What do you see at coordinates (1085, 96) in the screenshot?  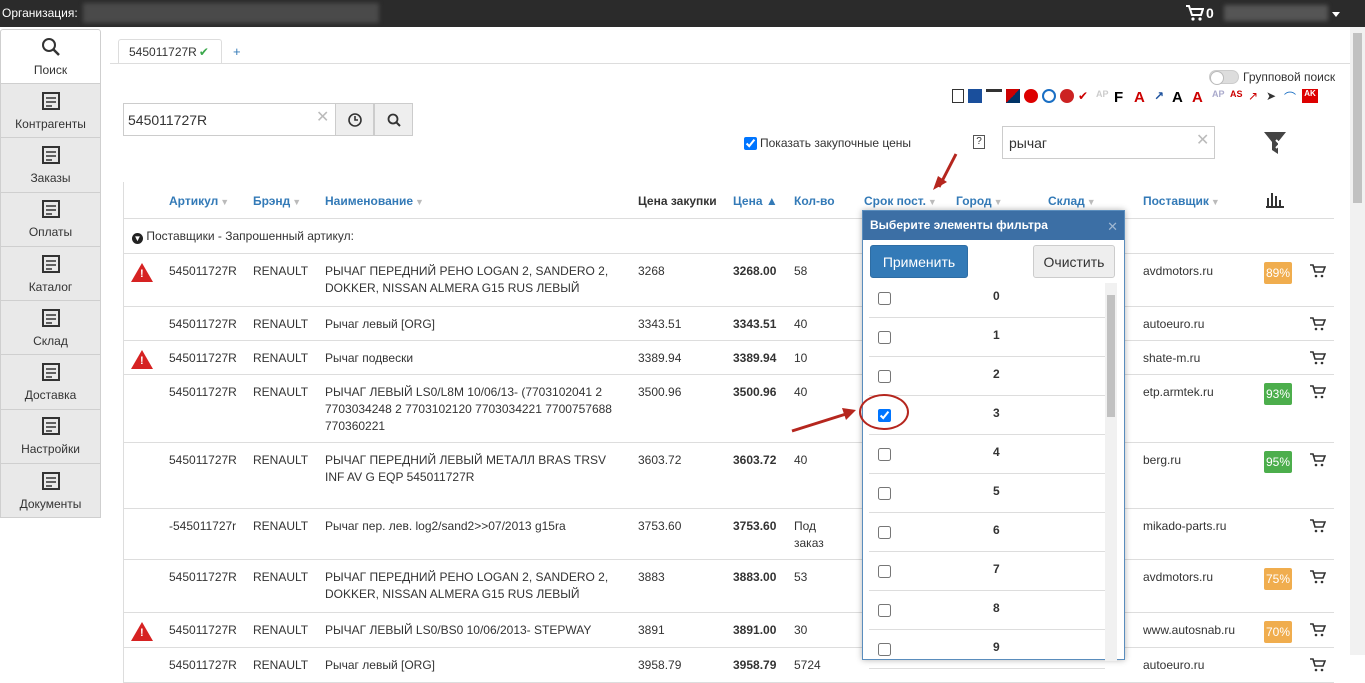 I see `brand-logo-icon: ✔` at bounding box center [1085, 96].